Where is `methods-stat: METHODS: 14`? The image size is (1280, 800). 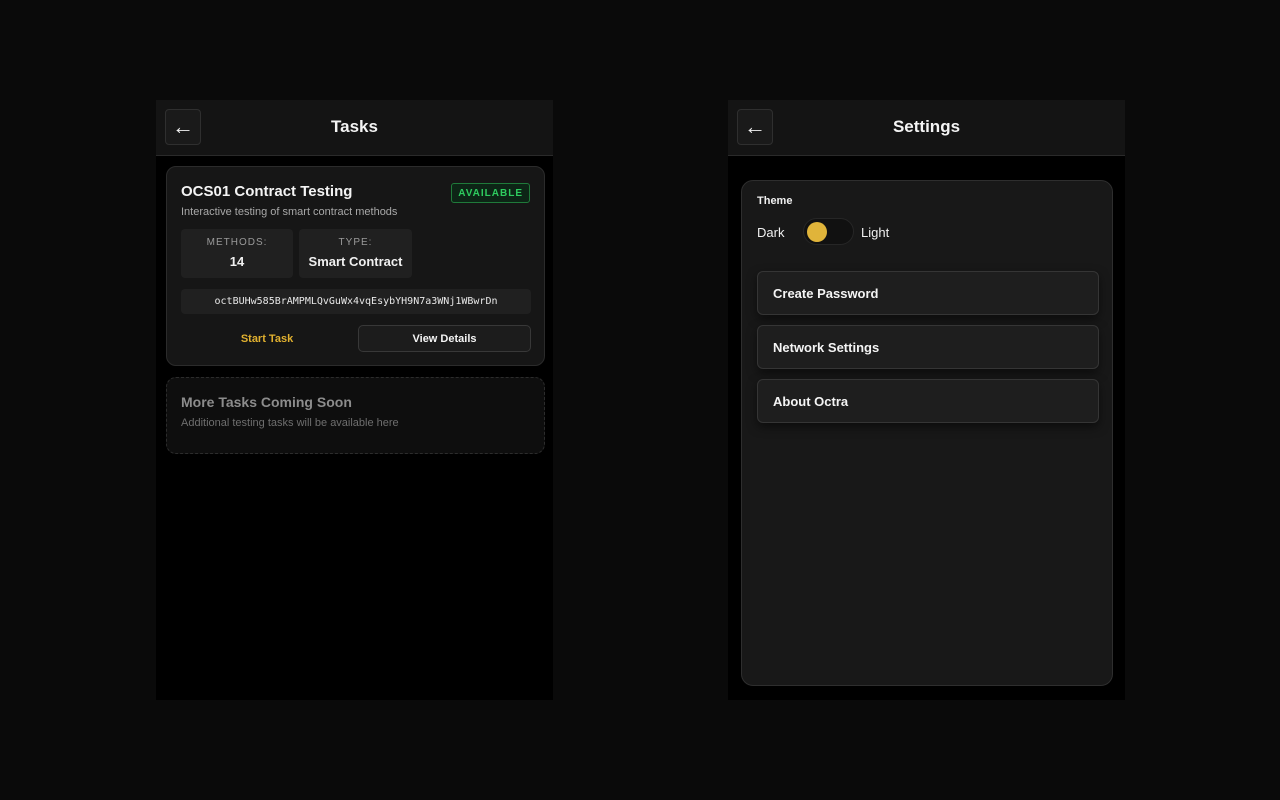
methods-stat: METHODS: 14 is located at coordinates (237, 253).